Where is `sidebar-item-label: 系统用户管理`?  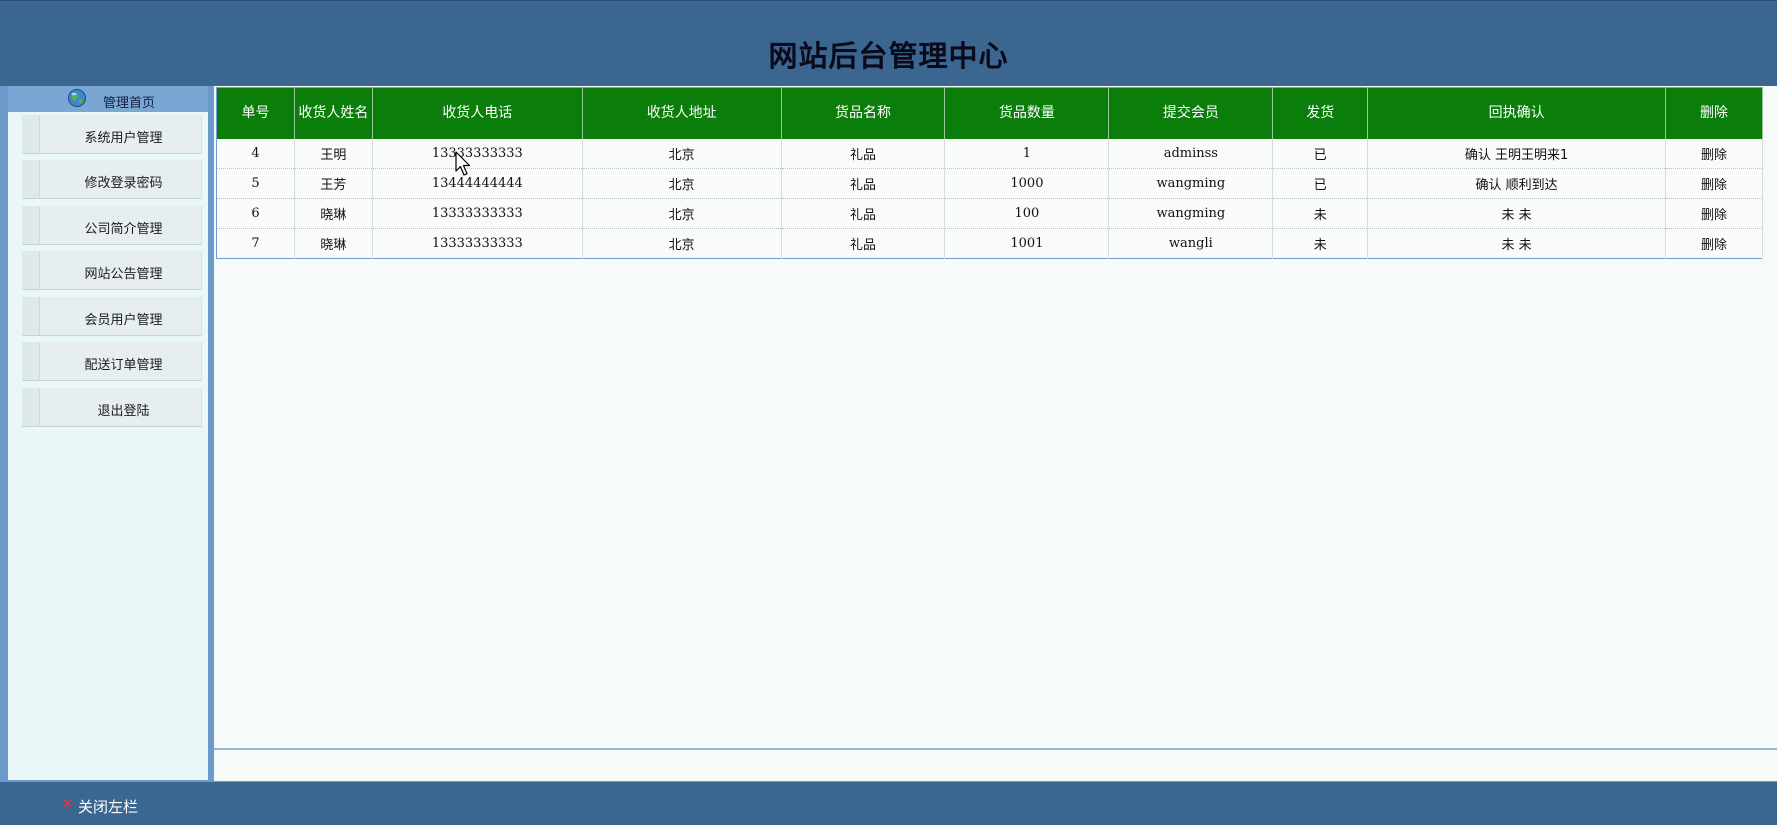
sidebar-item-label: 系统用户管理 is located at coordinates (123, 138).